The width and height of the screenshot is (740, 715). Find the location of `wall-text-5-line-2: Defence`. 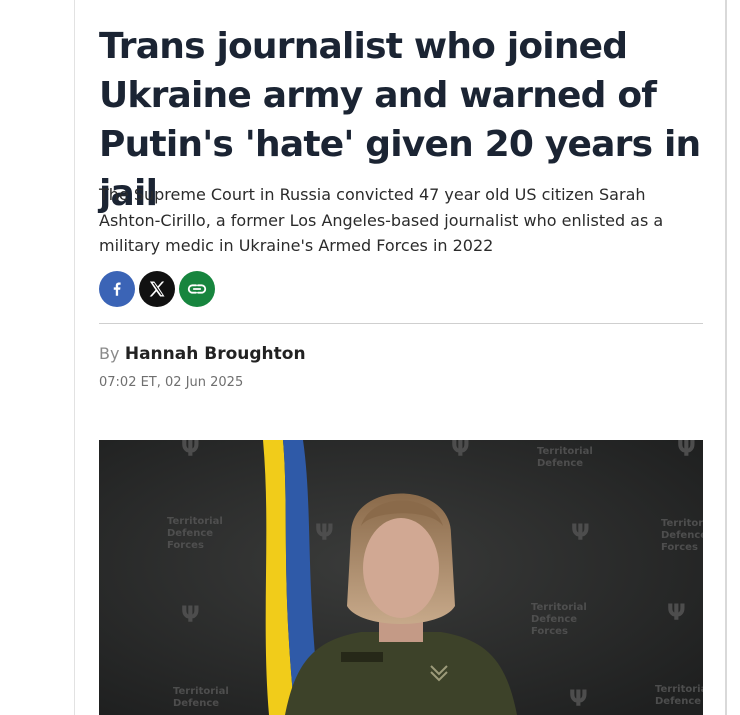

wall-text-5-line-2: Defence is located at coordinates (196, 703).